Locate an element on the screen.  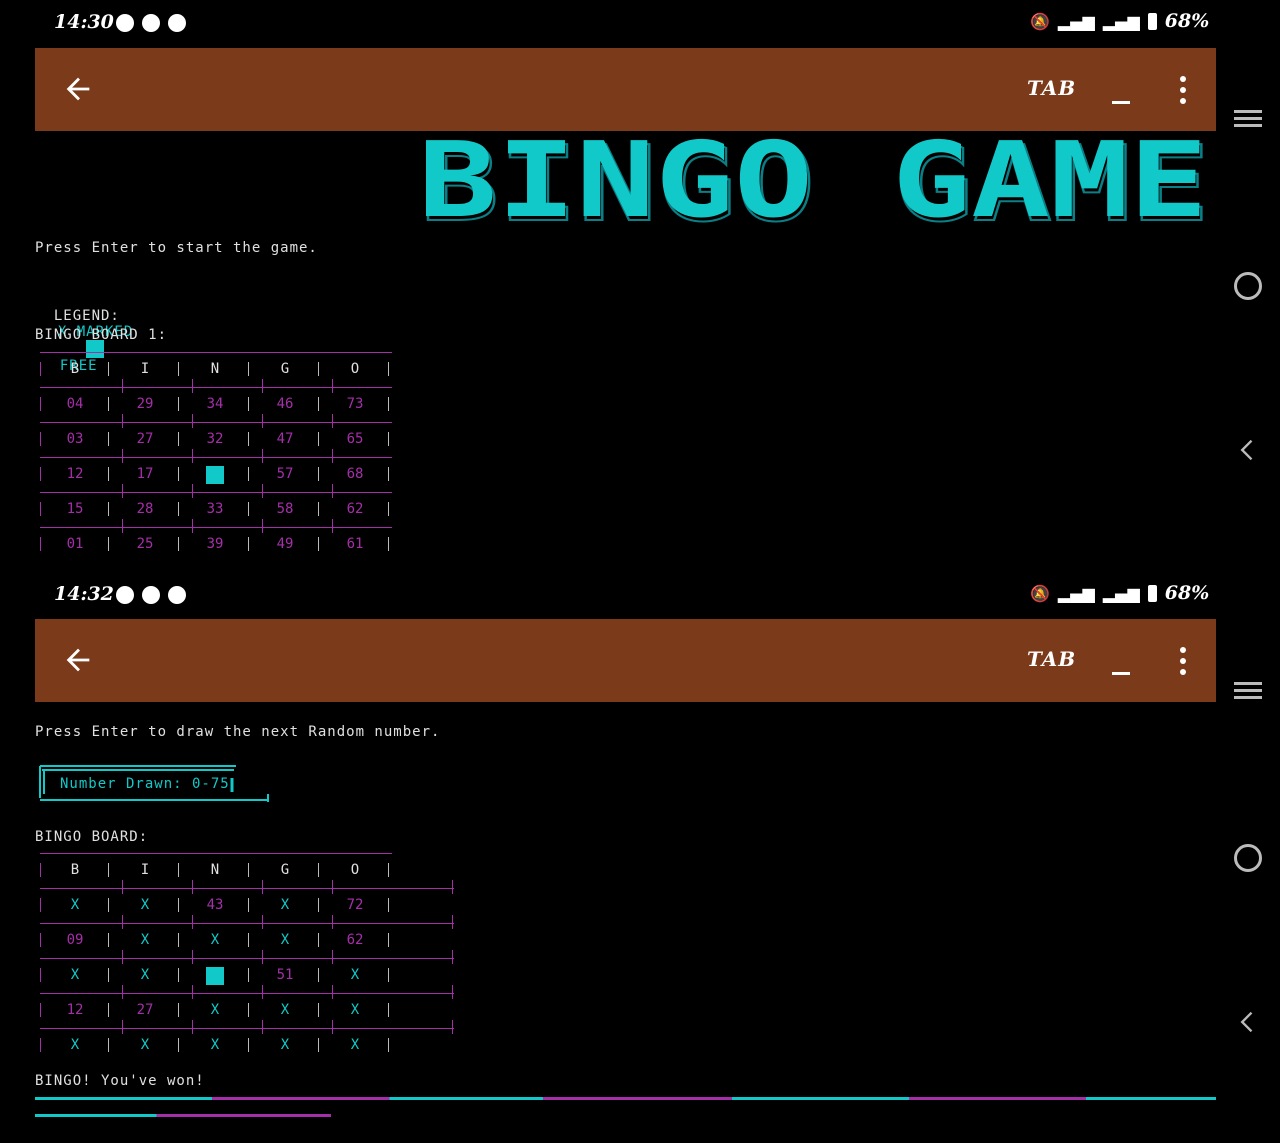
board-header-cell: N is located at coordinates (215, 870).